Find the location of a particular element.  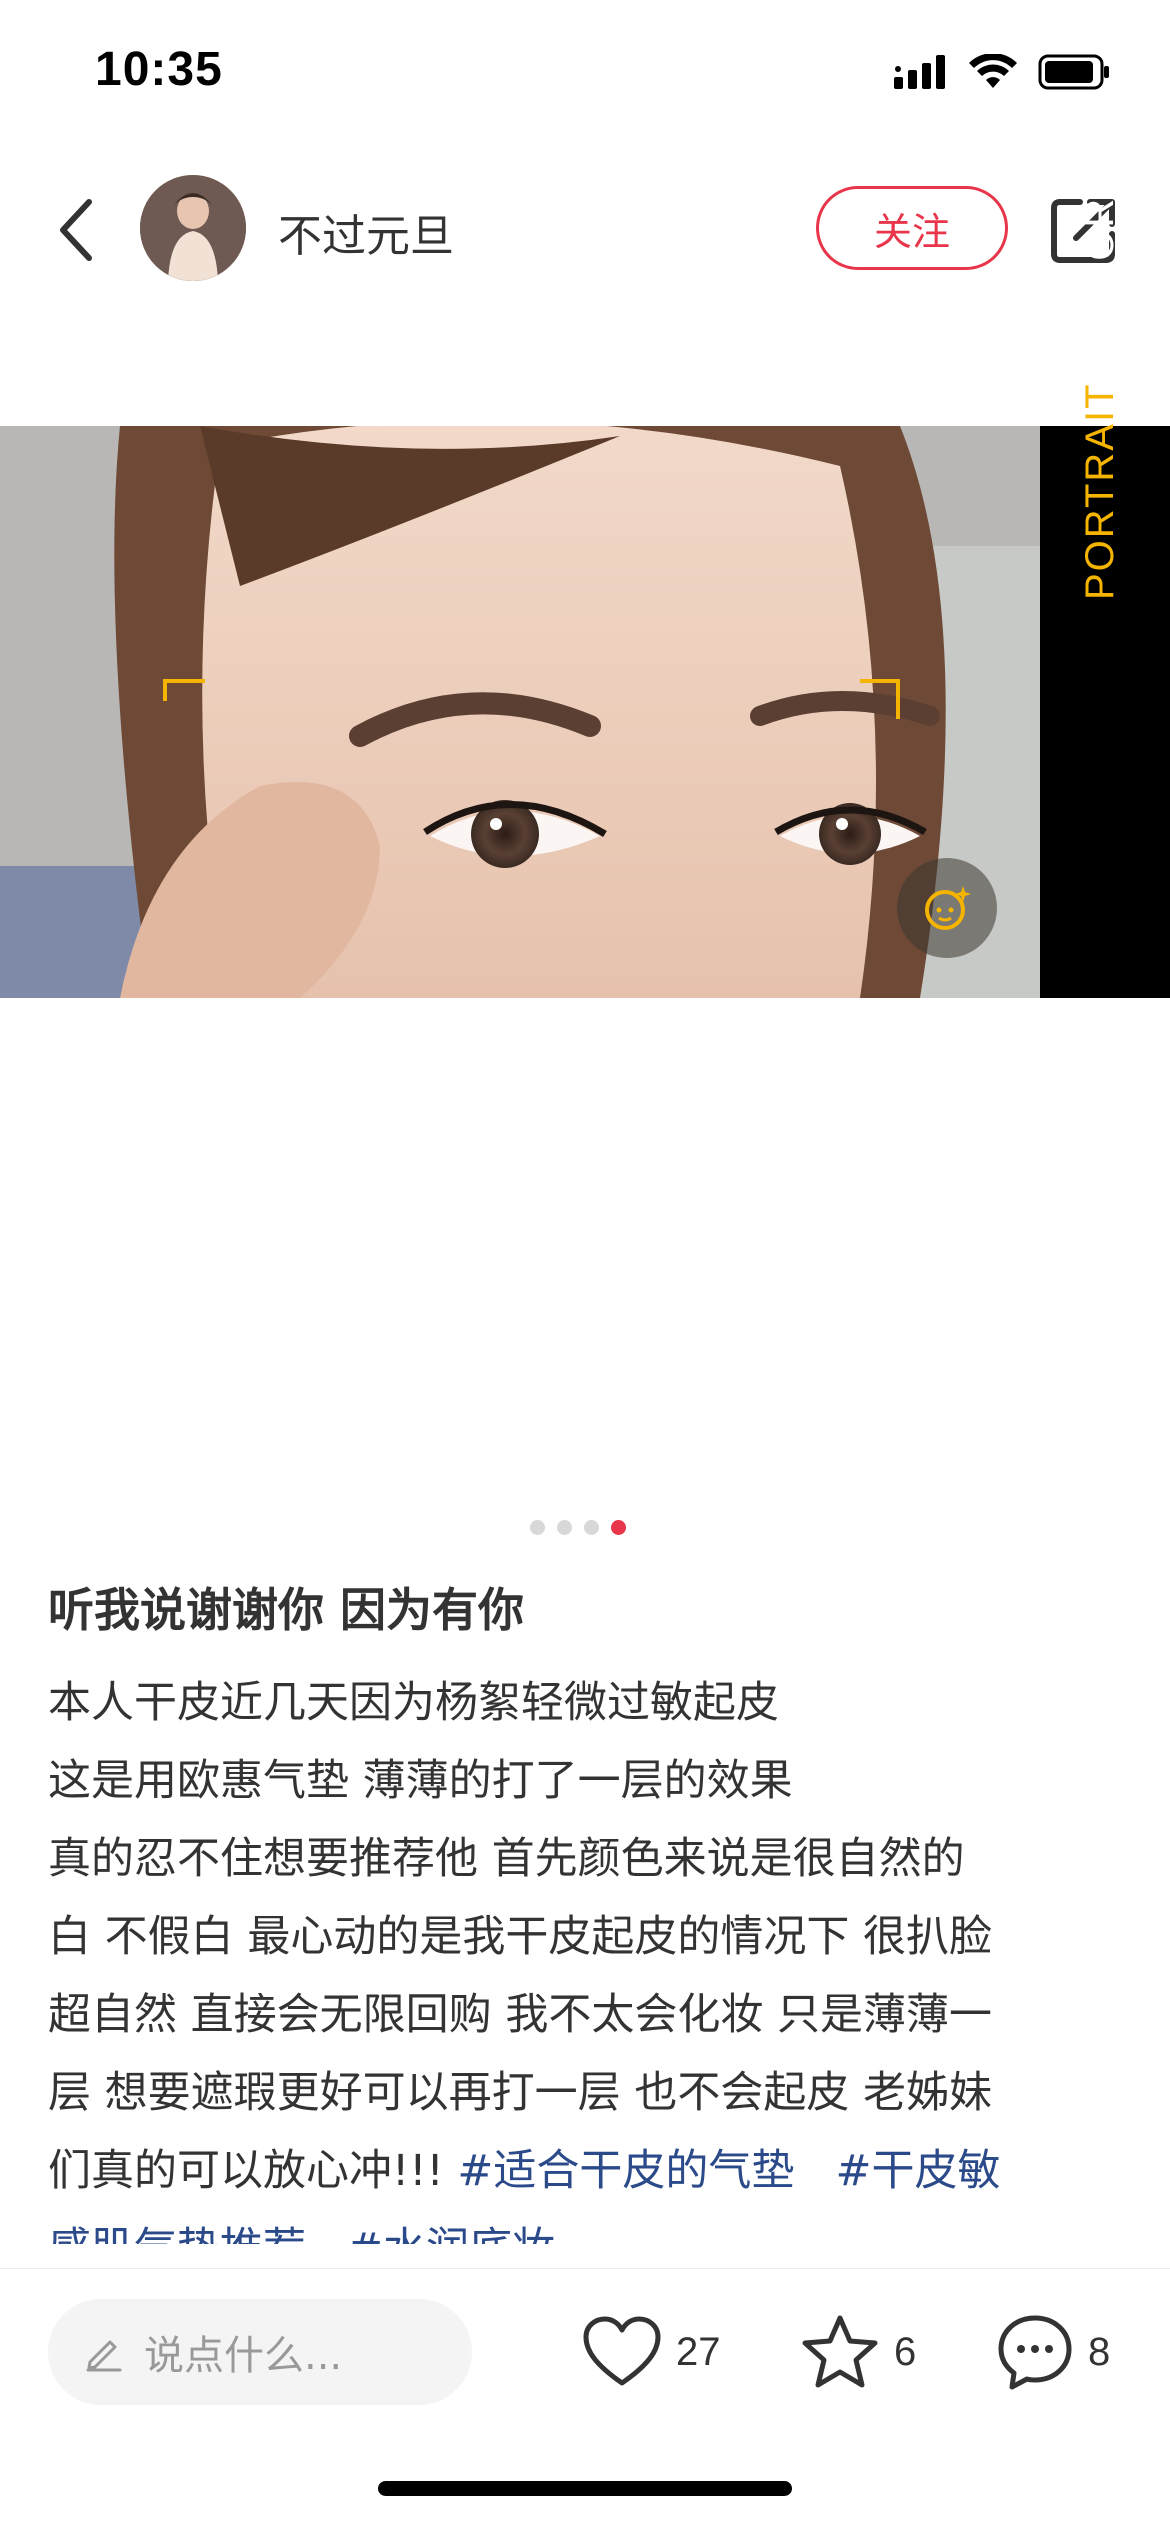

body-line: 超自然 直接会无限回购 我不太会化妆 只是薄薄一 is located at coordinates (520, 2015).